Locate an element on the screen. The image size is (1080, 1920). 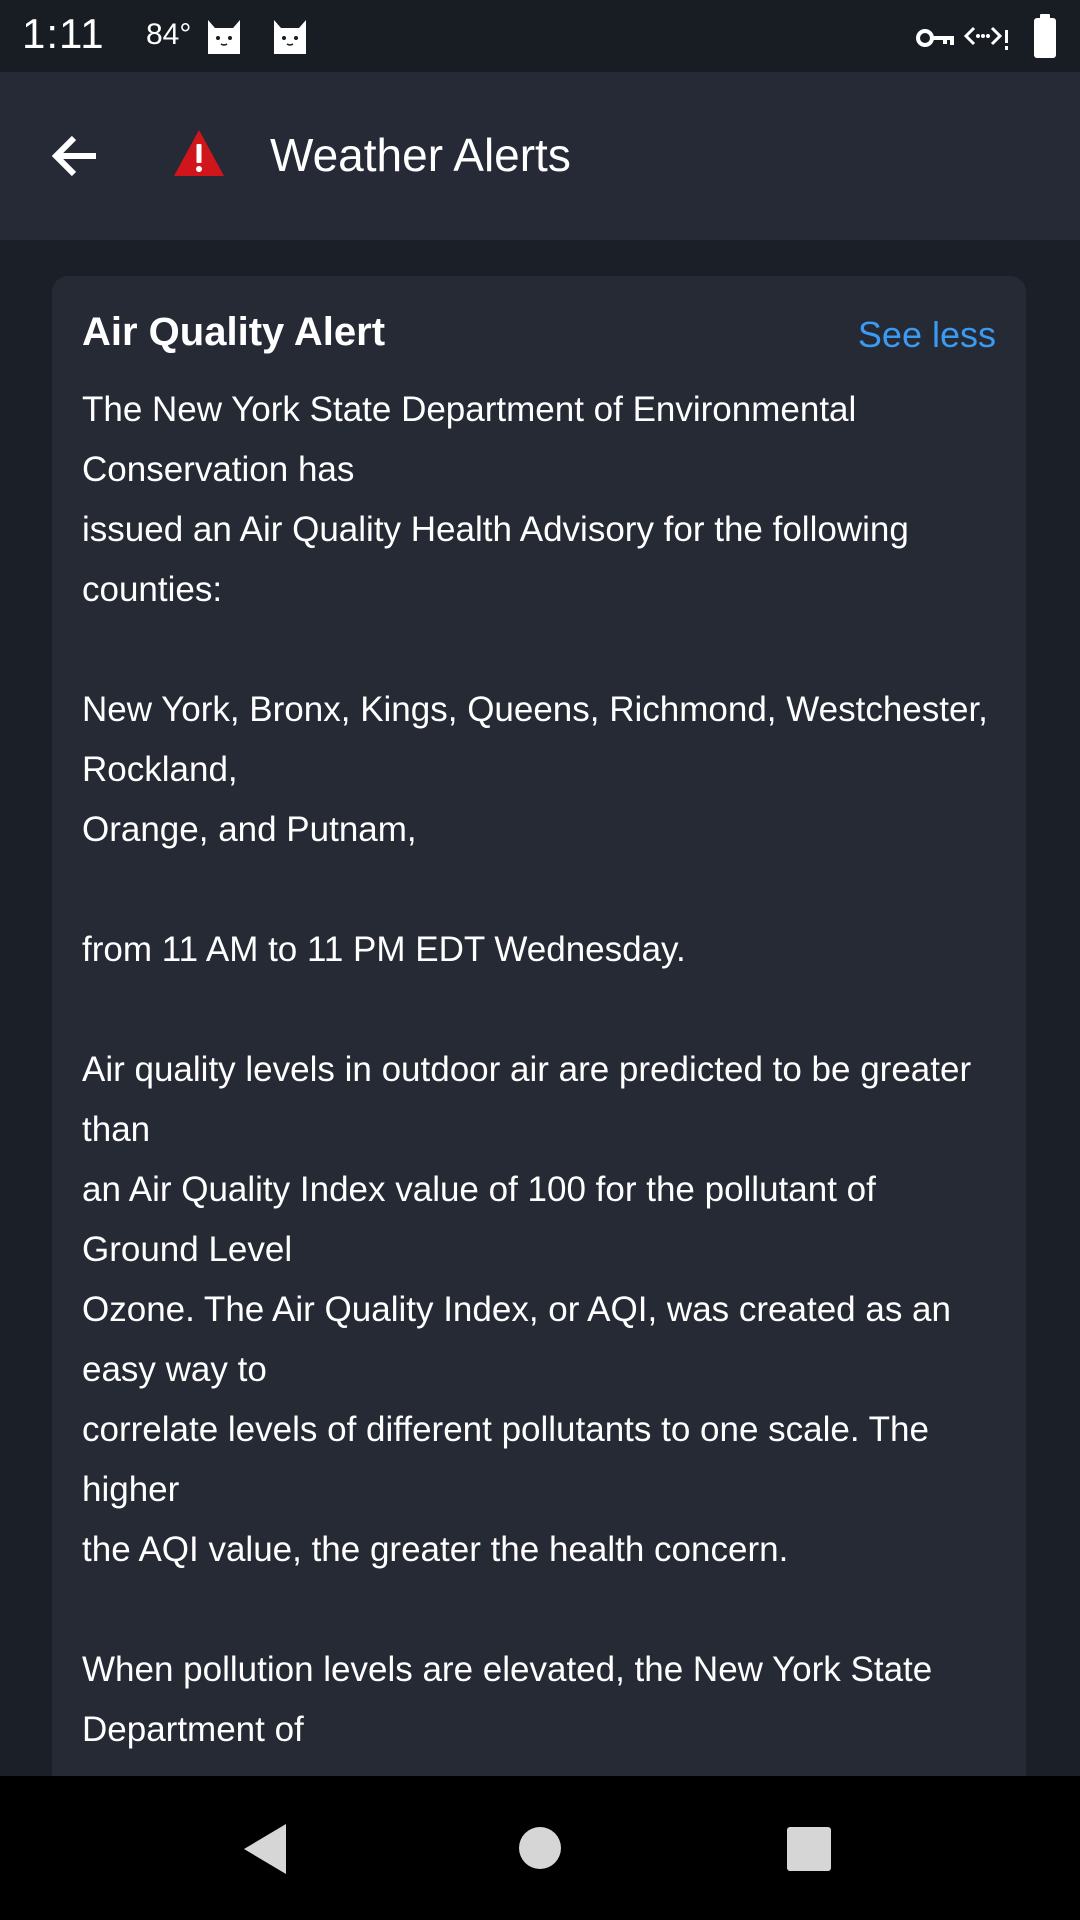
see-less-link: See less is located at coordinates (927, 335).